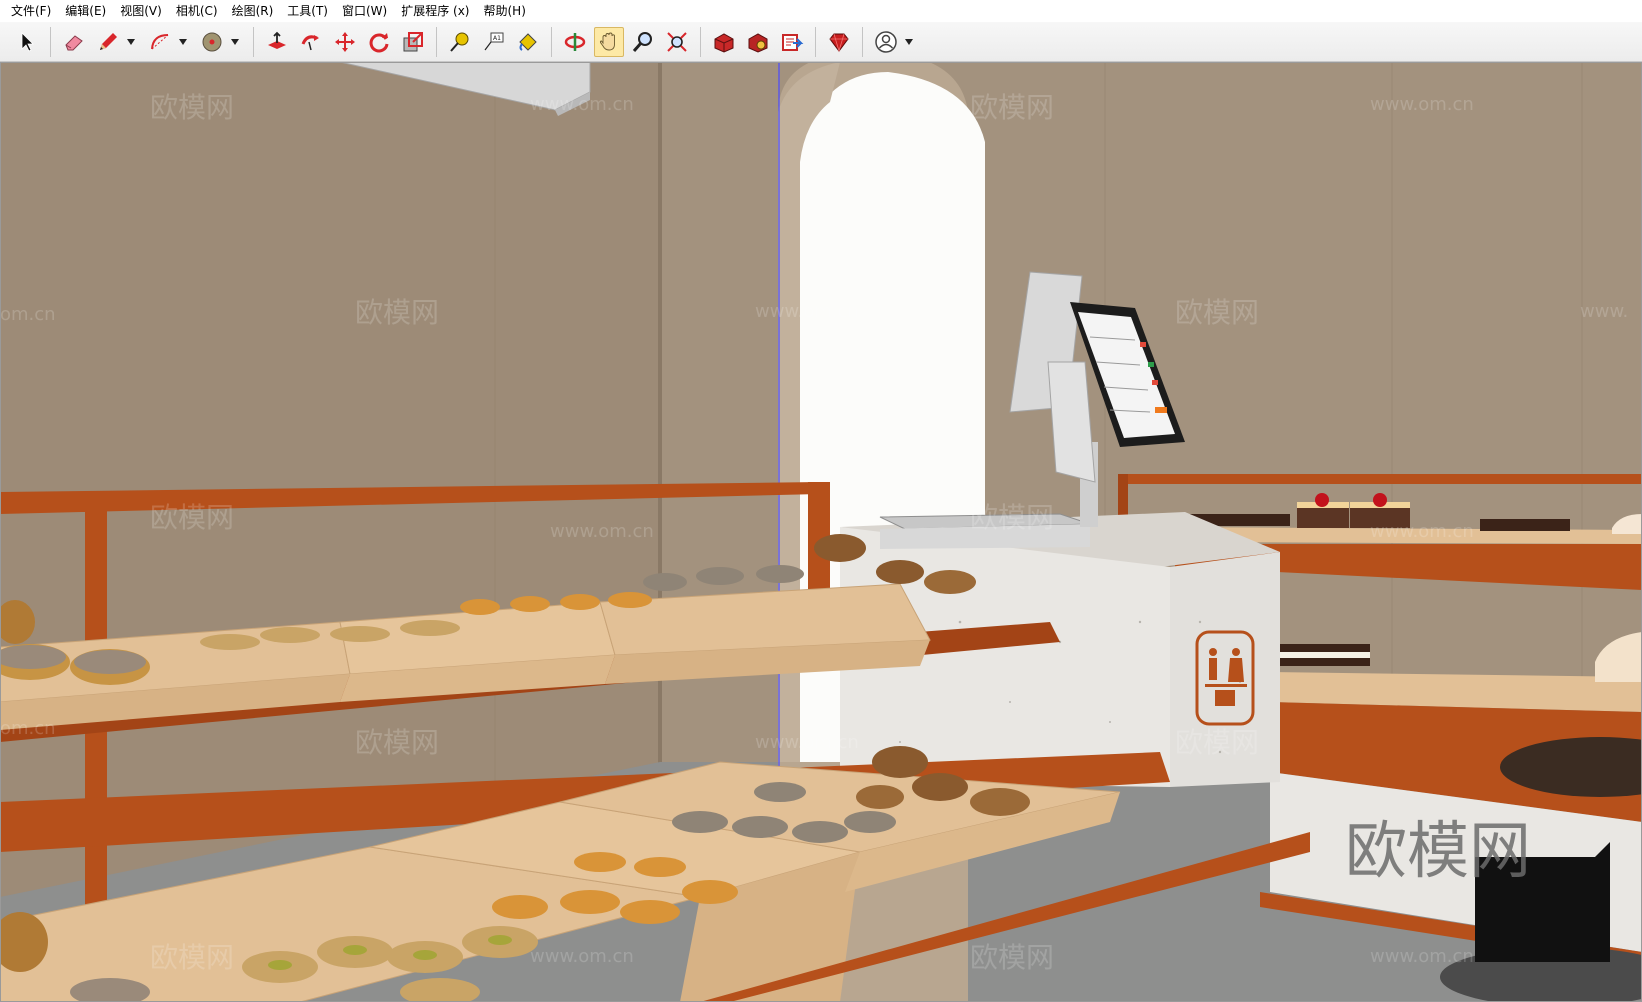 The image size is (1642, 1002). I want to click on shape-dropdown, so click(235, 42).